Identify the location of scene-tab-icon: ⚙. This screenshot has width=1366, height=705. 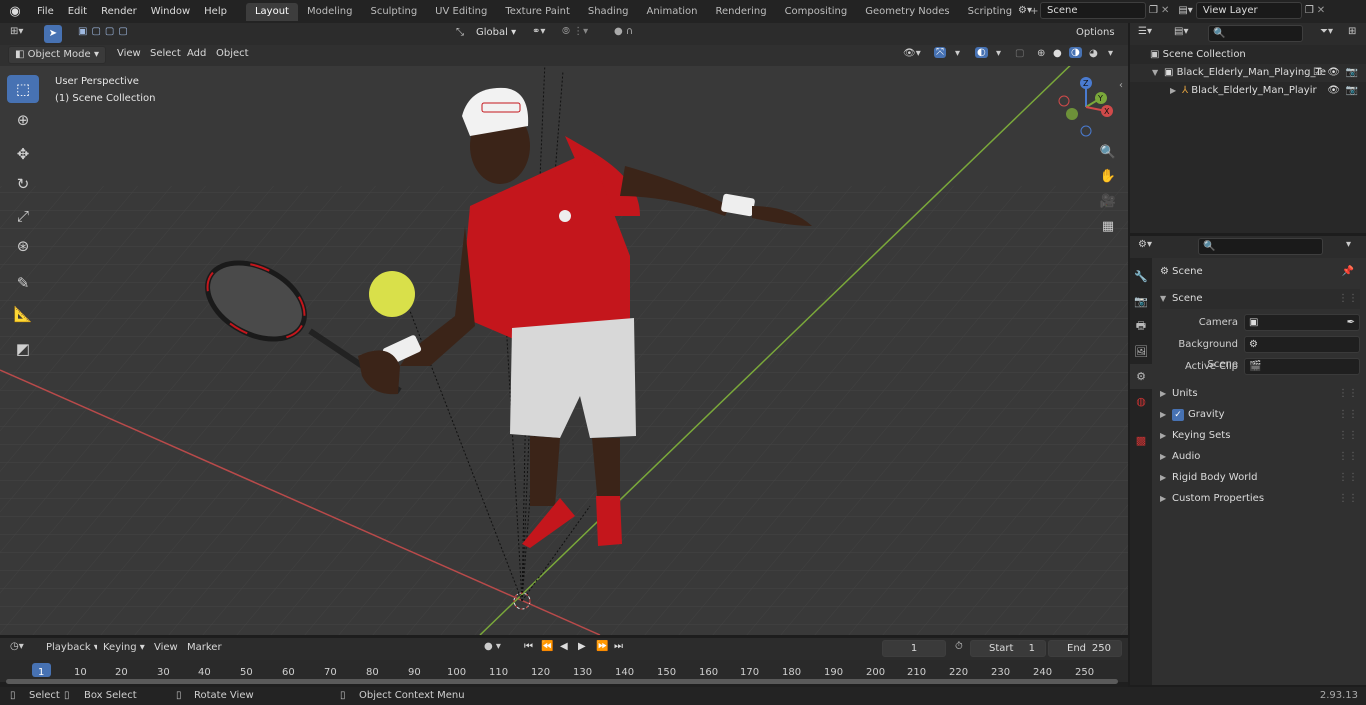
(1141, 376).